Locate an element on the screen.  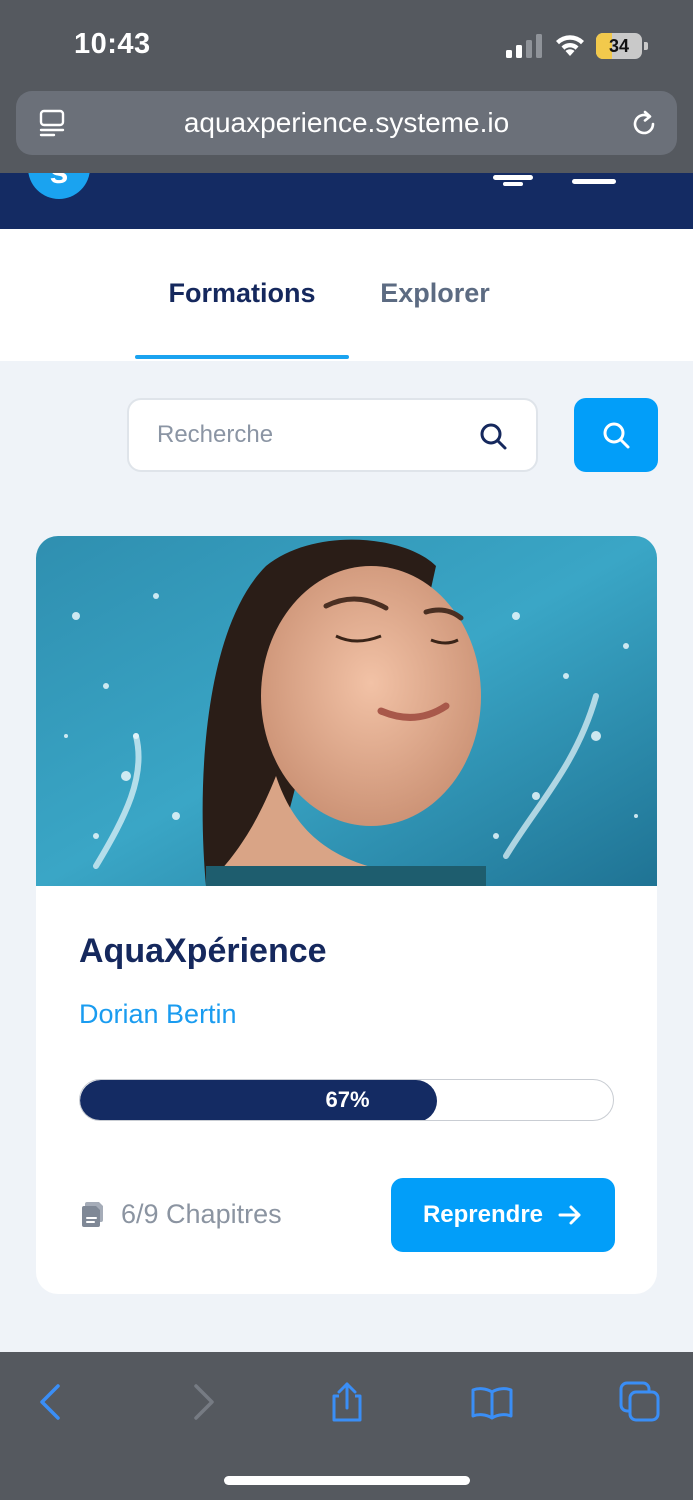
forward-icon is located at coordinates (202, 1402).